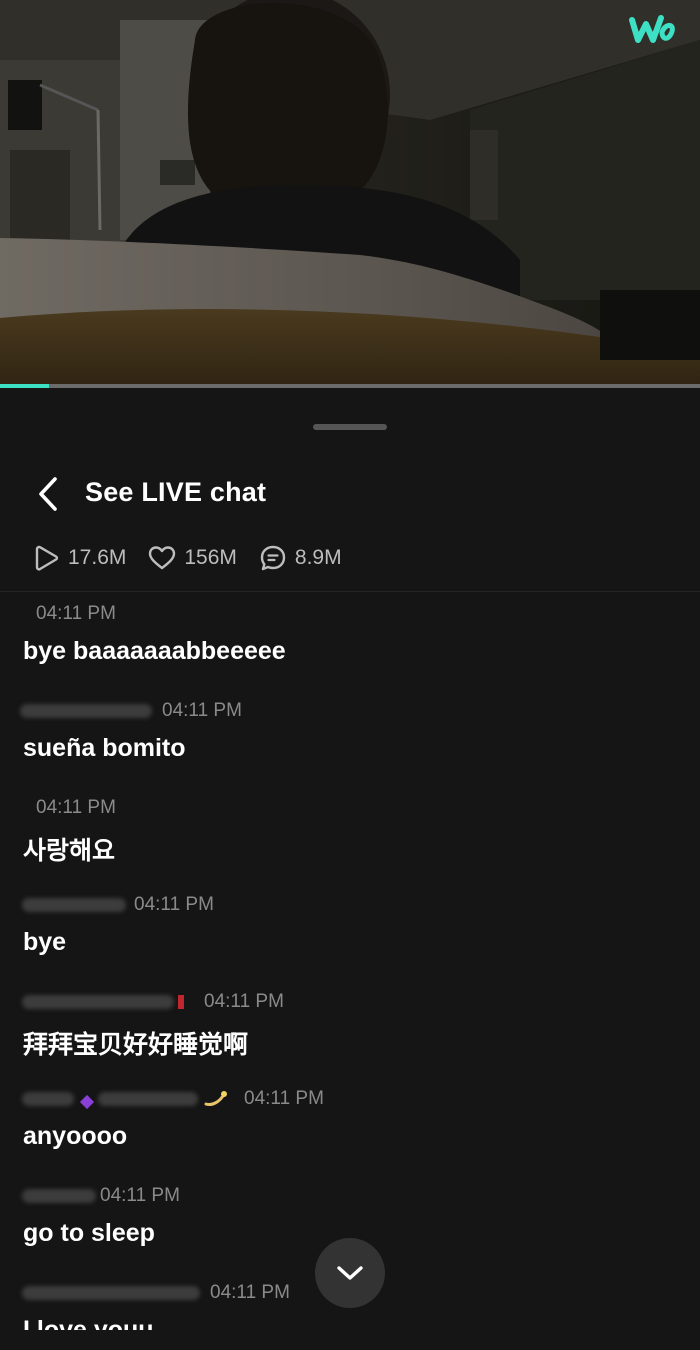 The width and height of the screenshot is (700, 1350). What do you see at coordinates (273, 558) in the screenshot?
I see `chat-bubble-icon` at bounding box center [273, 558].